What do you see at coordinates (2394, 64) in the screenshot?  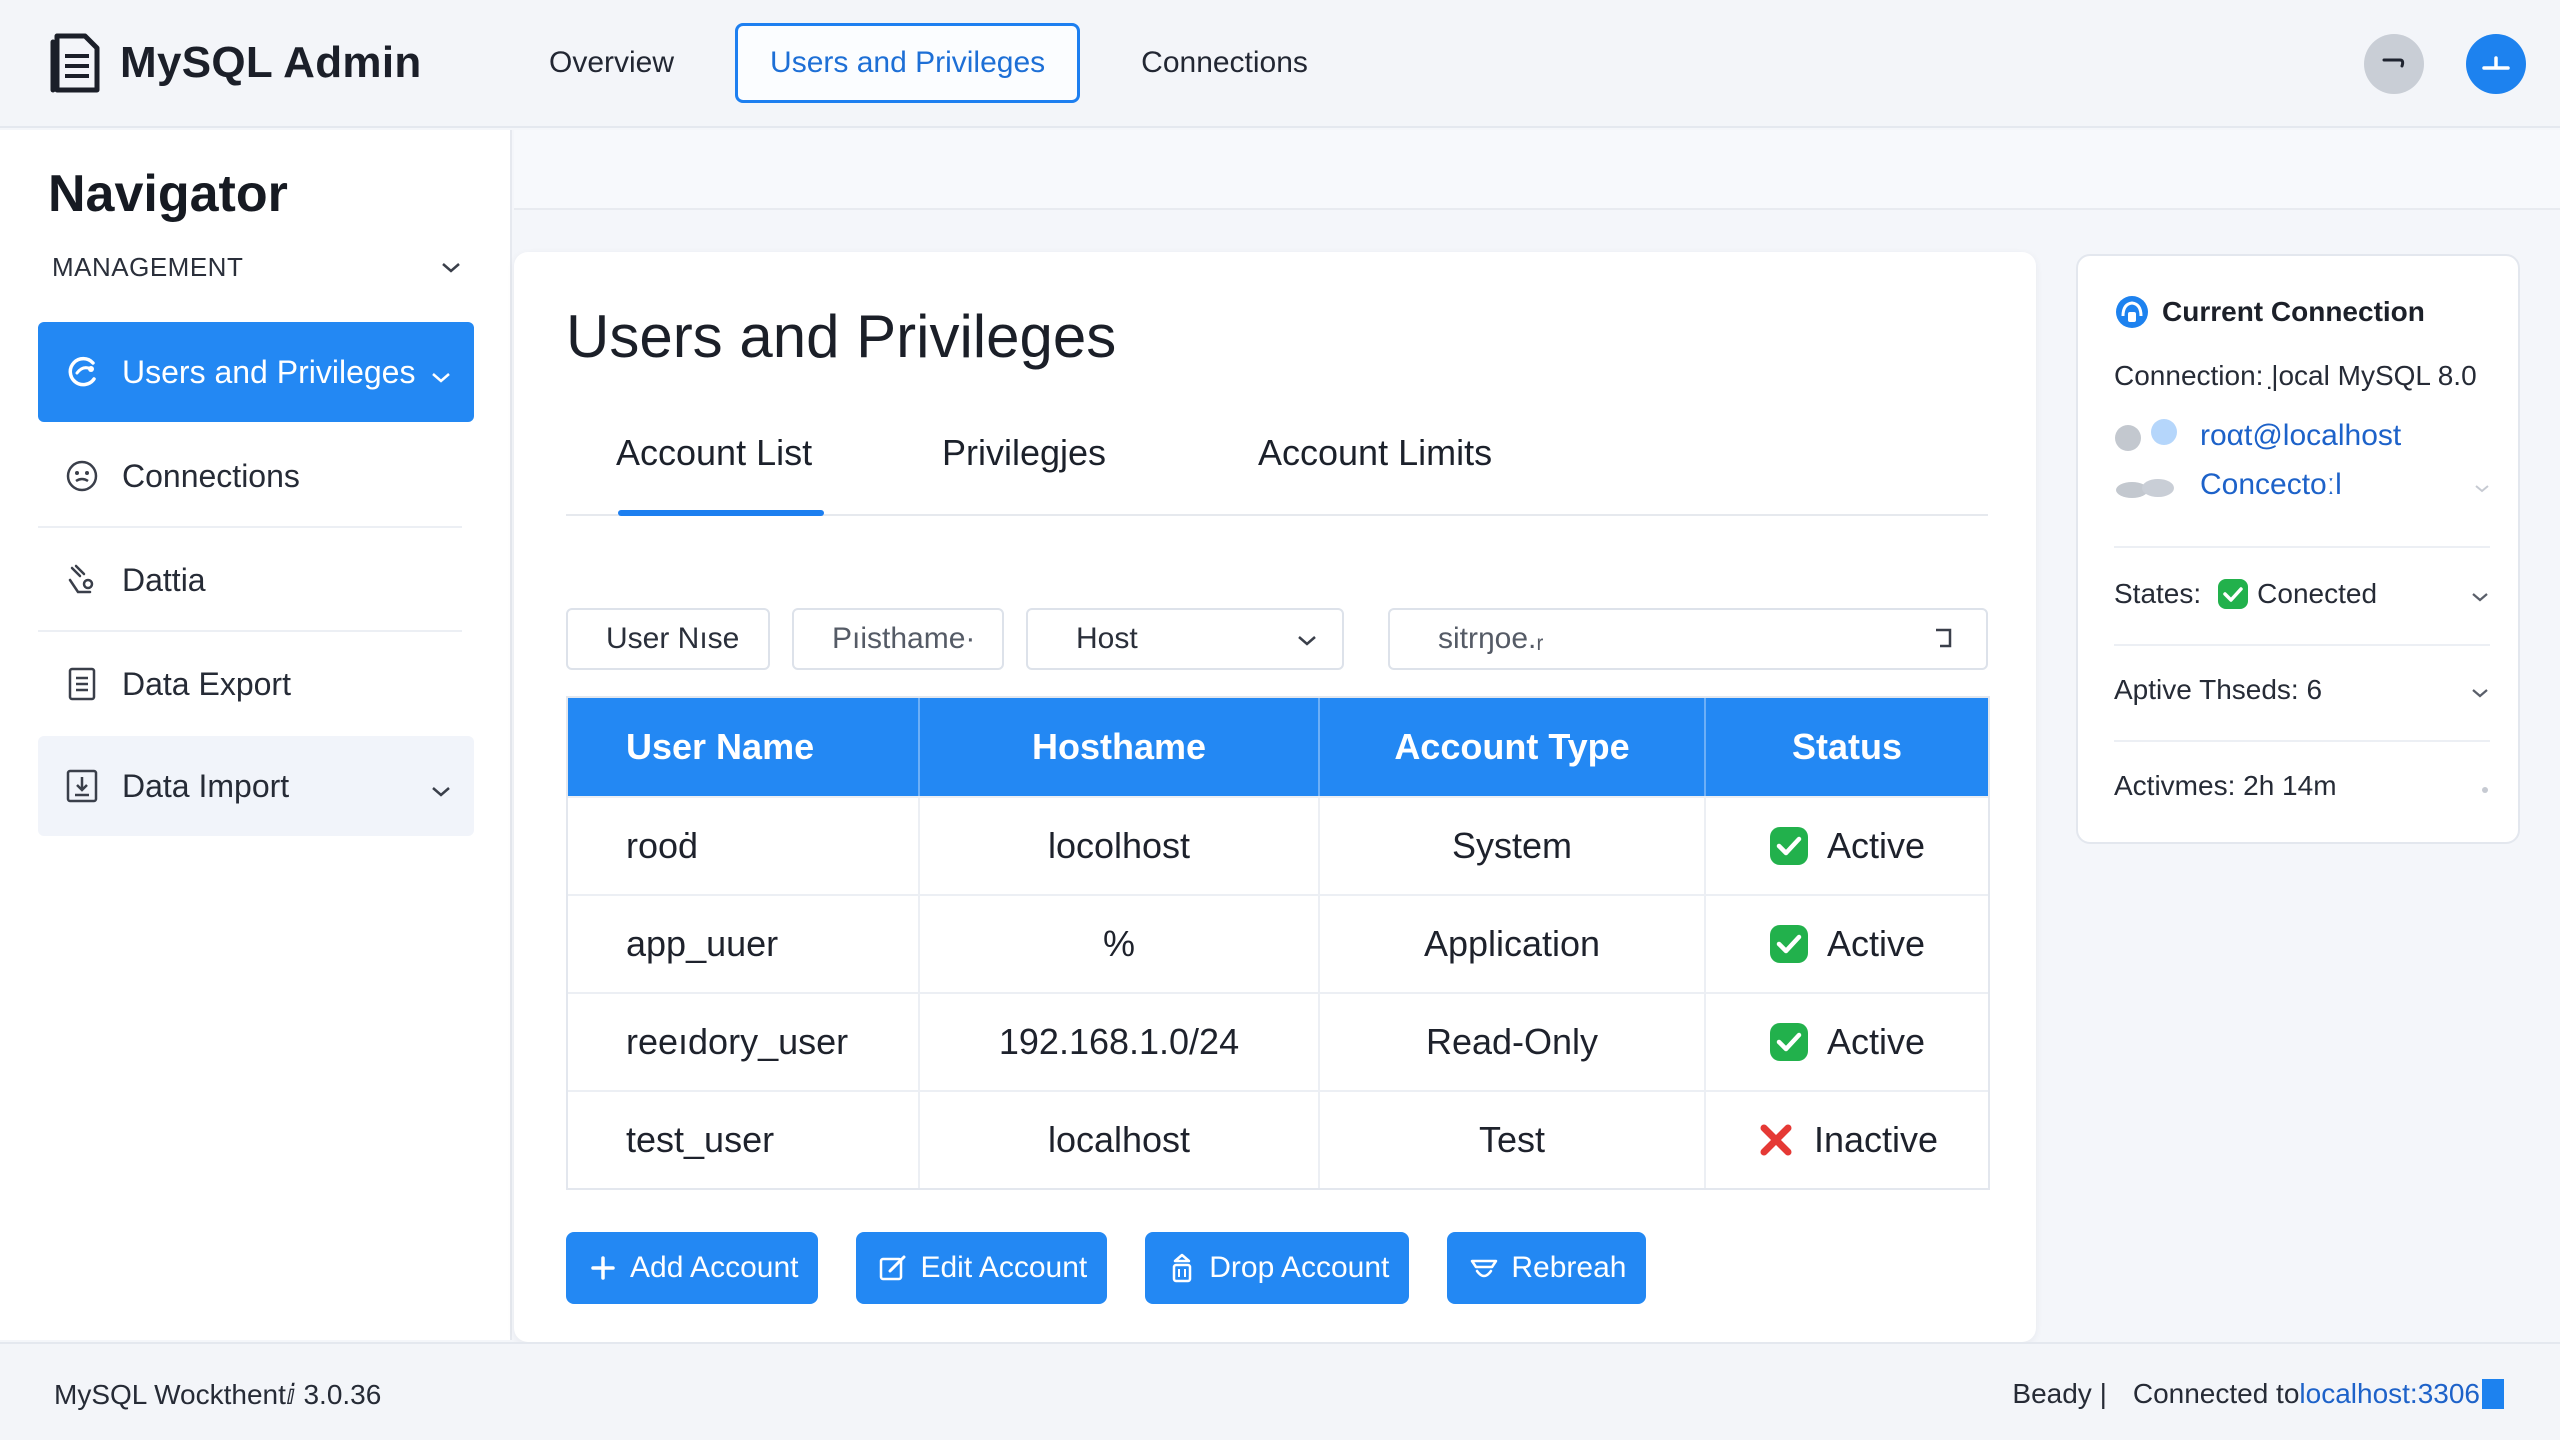 I see `minimize-button` at bounding box center [2394, 64].